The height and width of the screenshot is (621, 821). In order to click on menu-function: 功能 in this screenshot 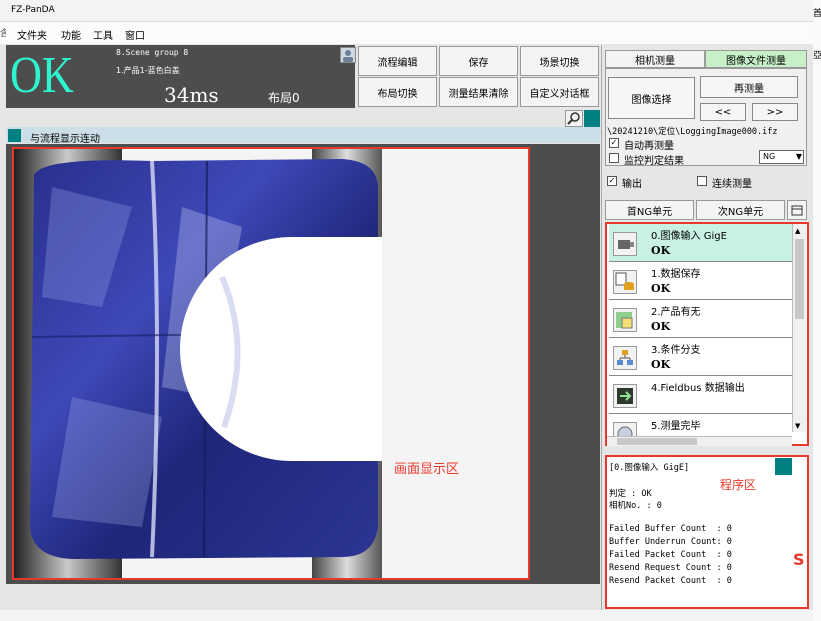, I will do `click(71, 34)`.